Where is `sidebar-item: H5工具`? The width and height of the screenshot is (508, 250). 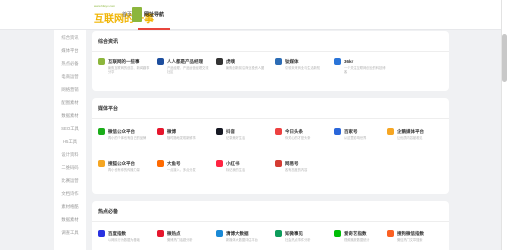
sidebar-item: H5工具 is located at coordinates (70, 142).